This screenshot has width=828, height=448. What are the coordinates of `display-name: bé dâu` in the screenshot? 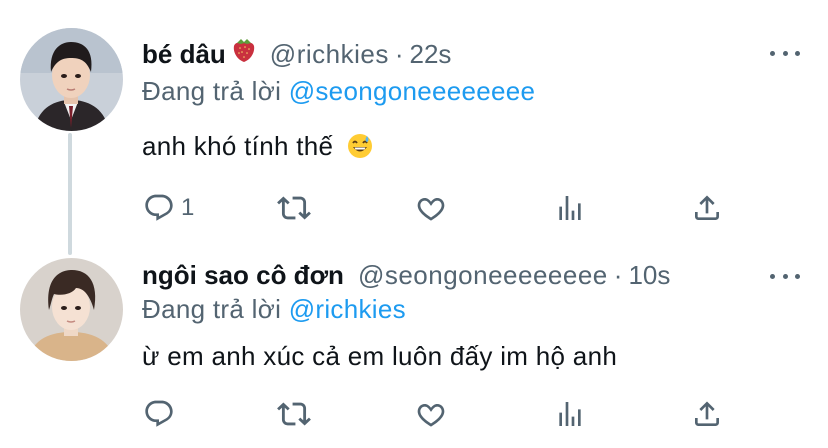 It's located at (184, 54).